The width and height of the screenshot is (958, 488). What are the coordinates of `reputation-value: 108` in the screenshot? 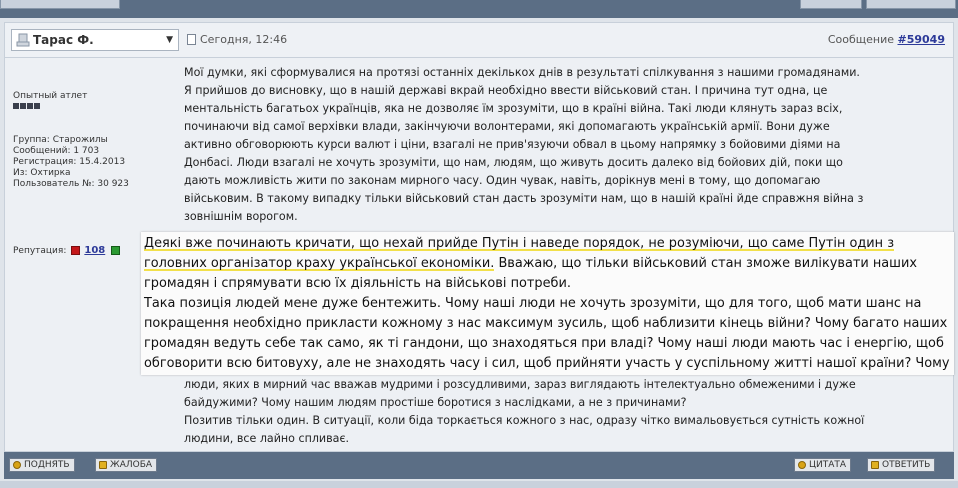 It's located at (94, 250).